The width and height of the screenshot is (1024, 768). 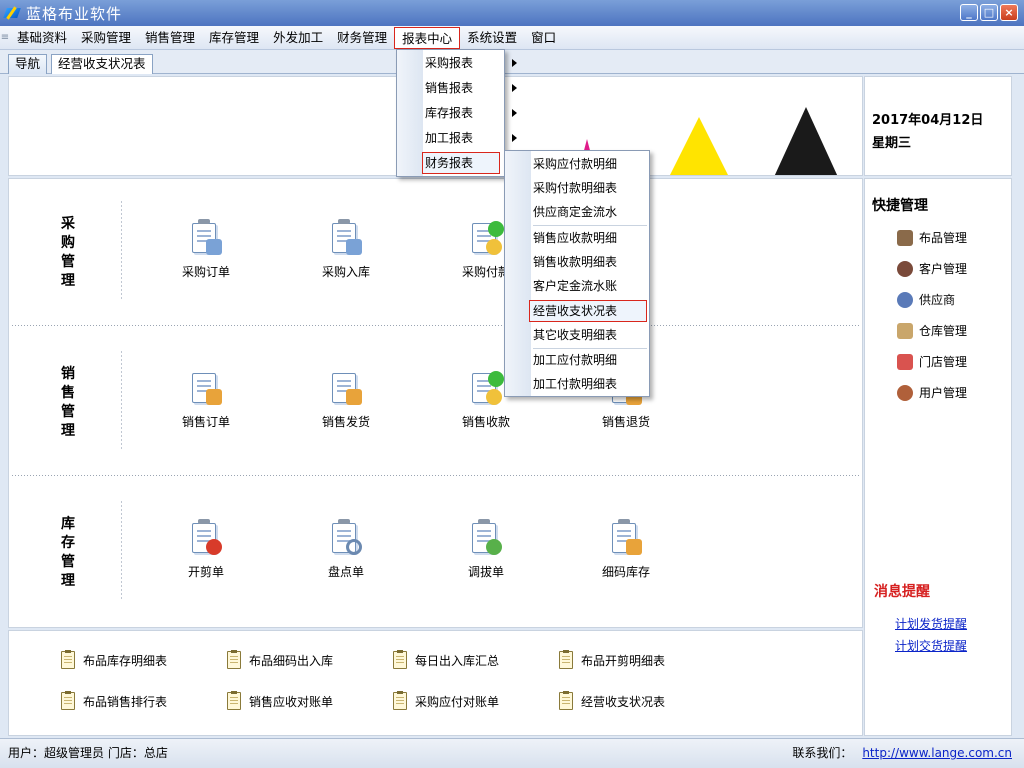 I want to click on tool-detail-inventory: 细码库存, so click(x=626, y=549).